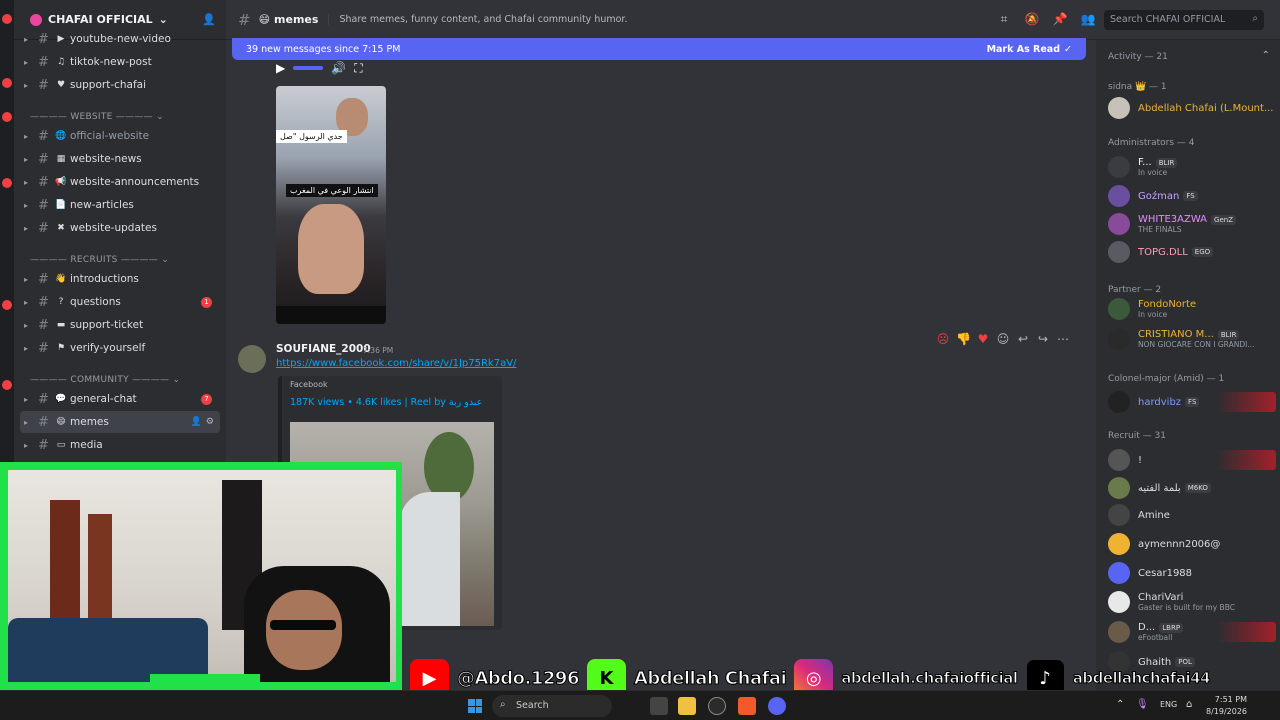 This screenshot has height=720, width=1280. Describe the element at coordinates (120, 399) in the screenshot. I see `sidebar-item-general-chat: ▸ # 💬 general-chat 7` at that location.